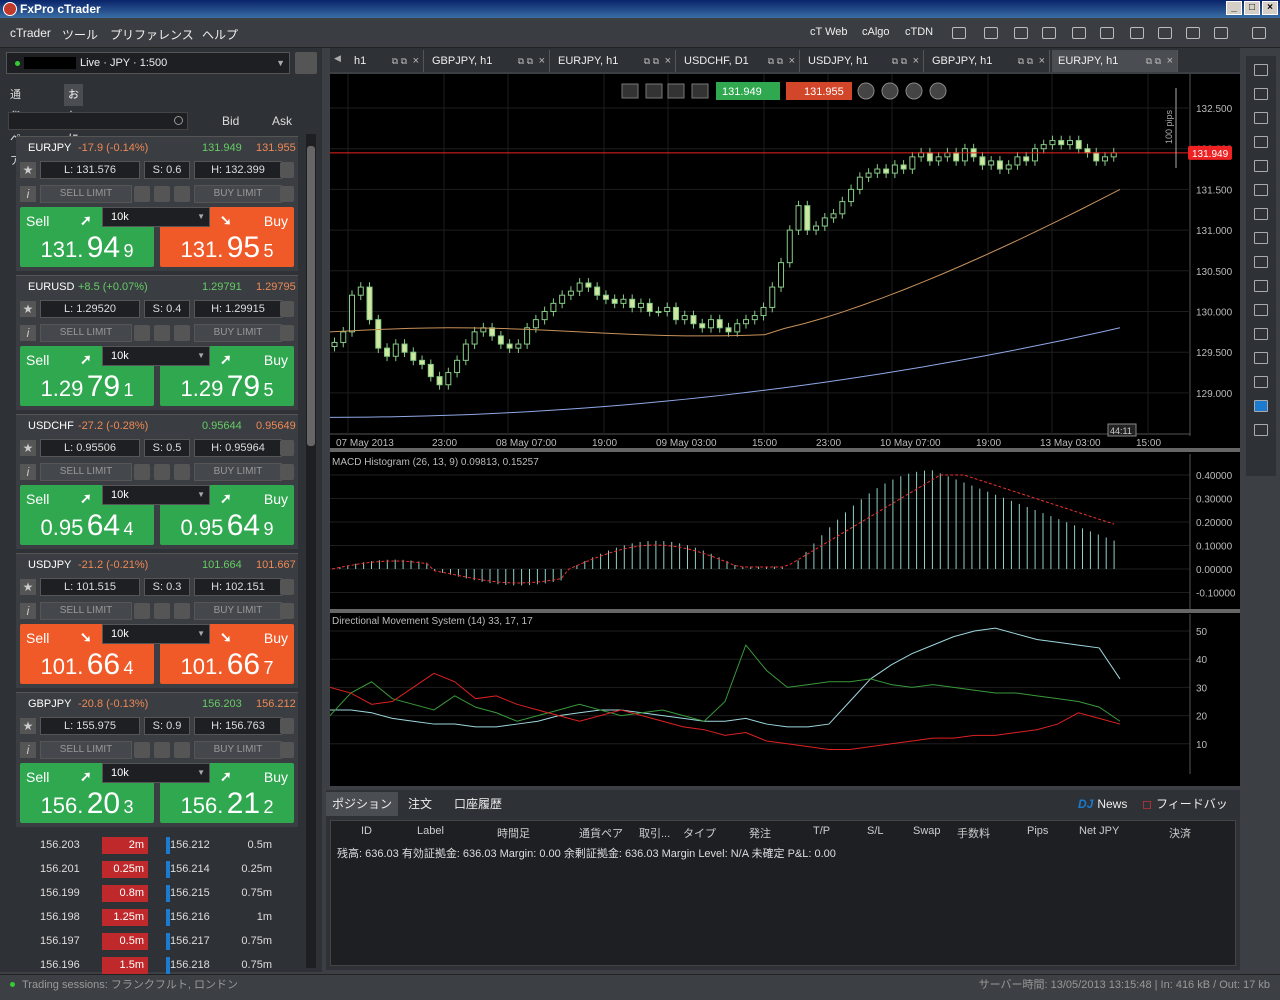 This screenshot has width=1280, height=1000. I want to click on buy-limit-button: BUY LIMIT, so click(238, 194).